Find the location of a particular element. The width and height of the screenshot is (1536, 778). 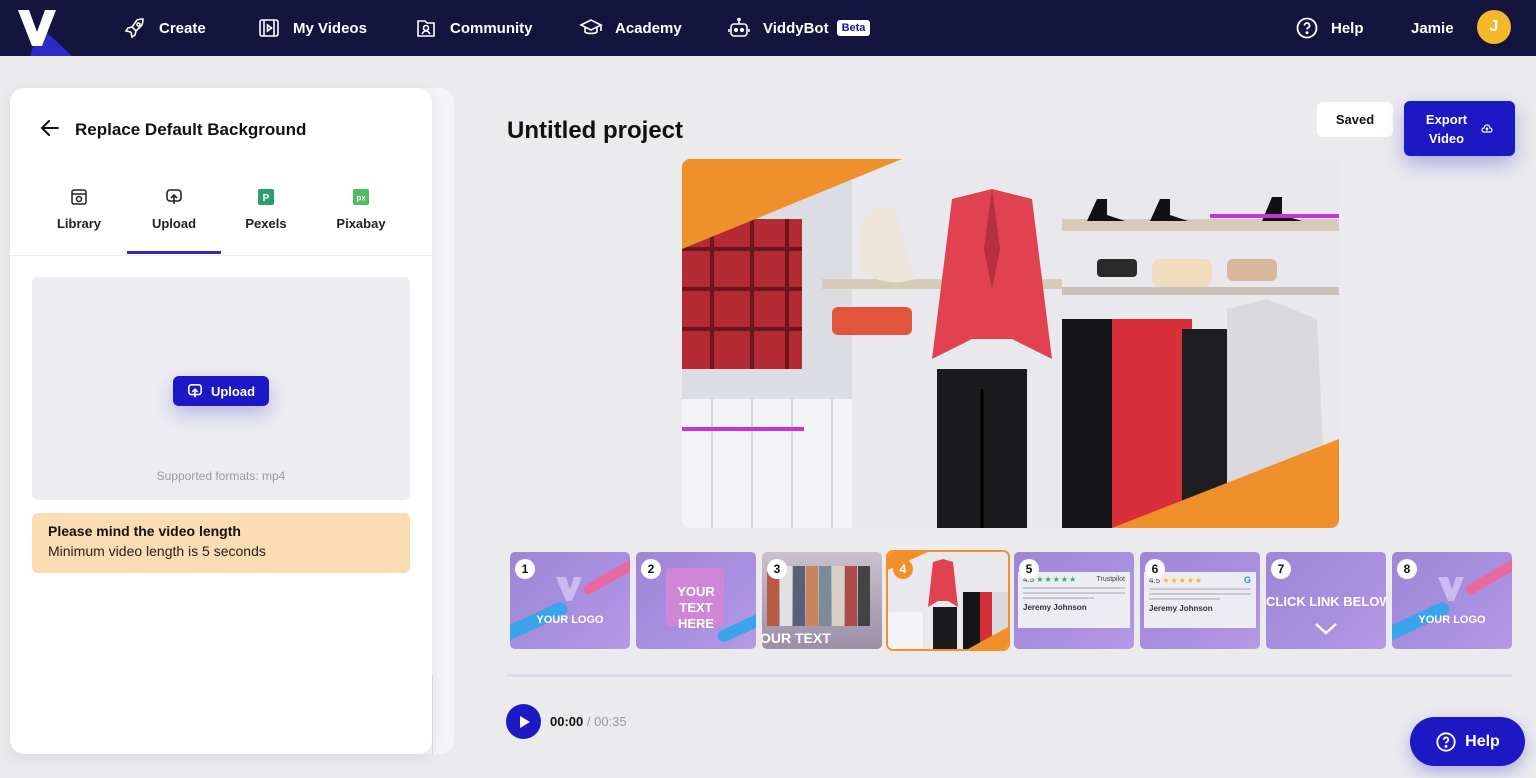

scene-thumb-7: 7 CLICK LINK BELOW is located at coordinates (1326, 600).